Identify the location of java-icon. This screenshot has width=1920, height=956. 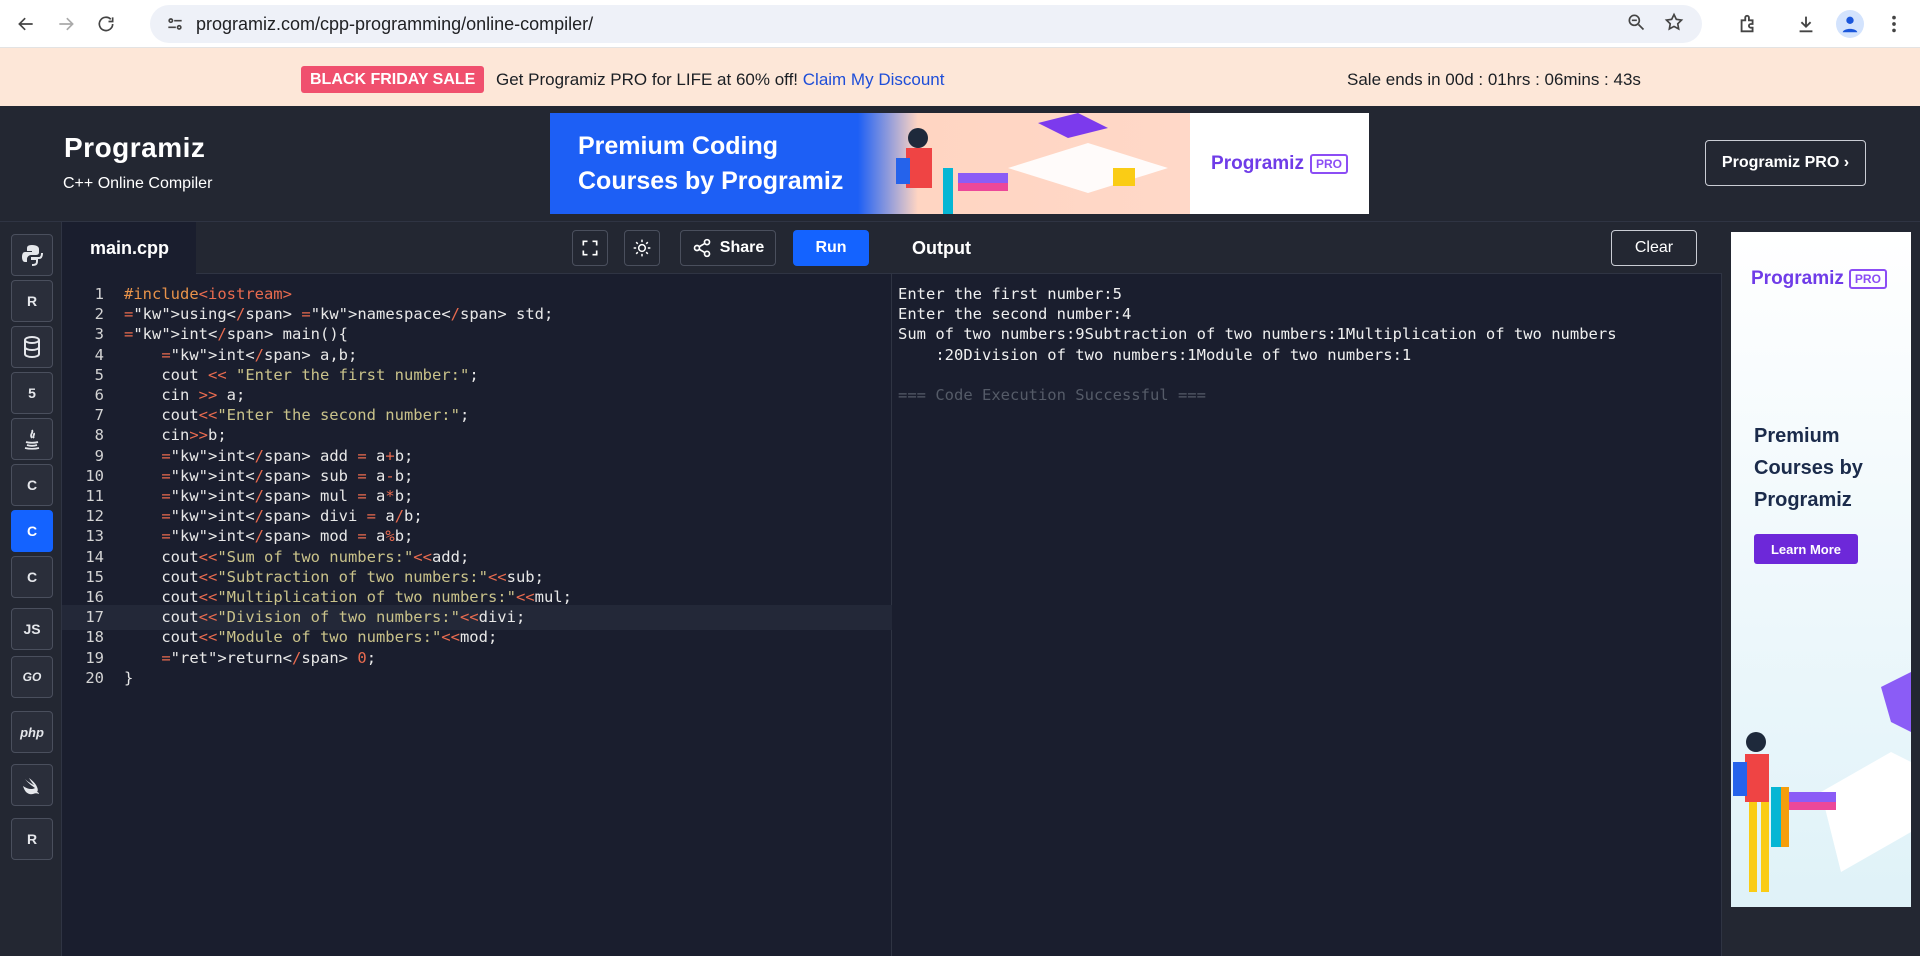
(32, 439).